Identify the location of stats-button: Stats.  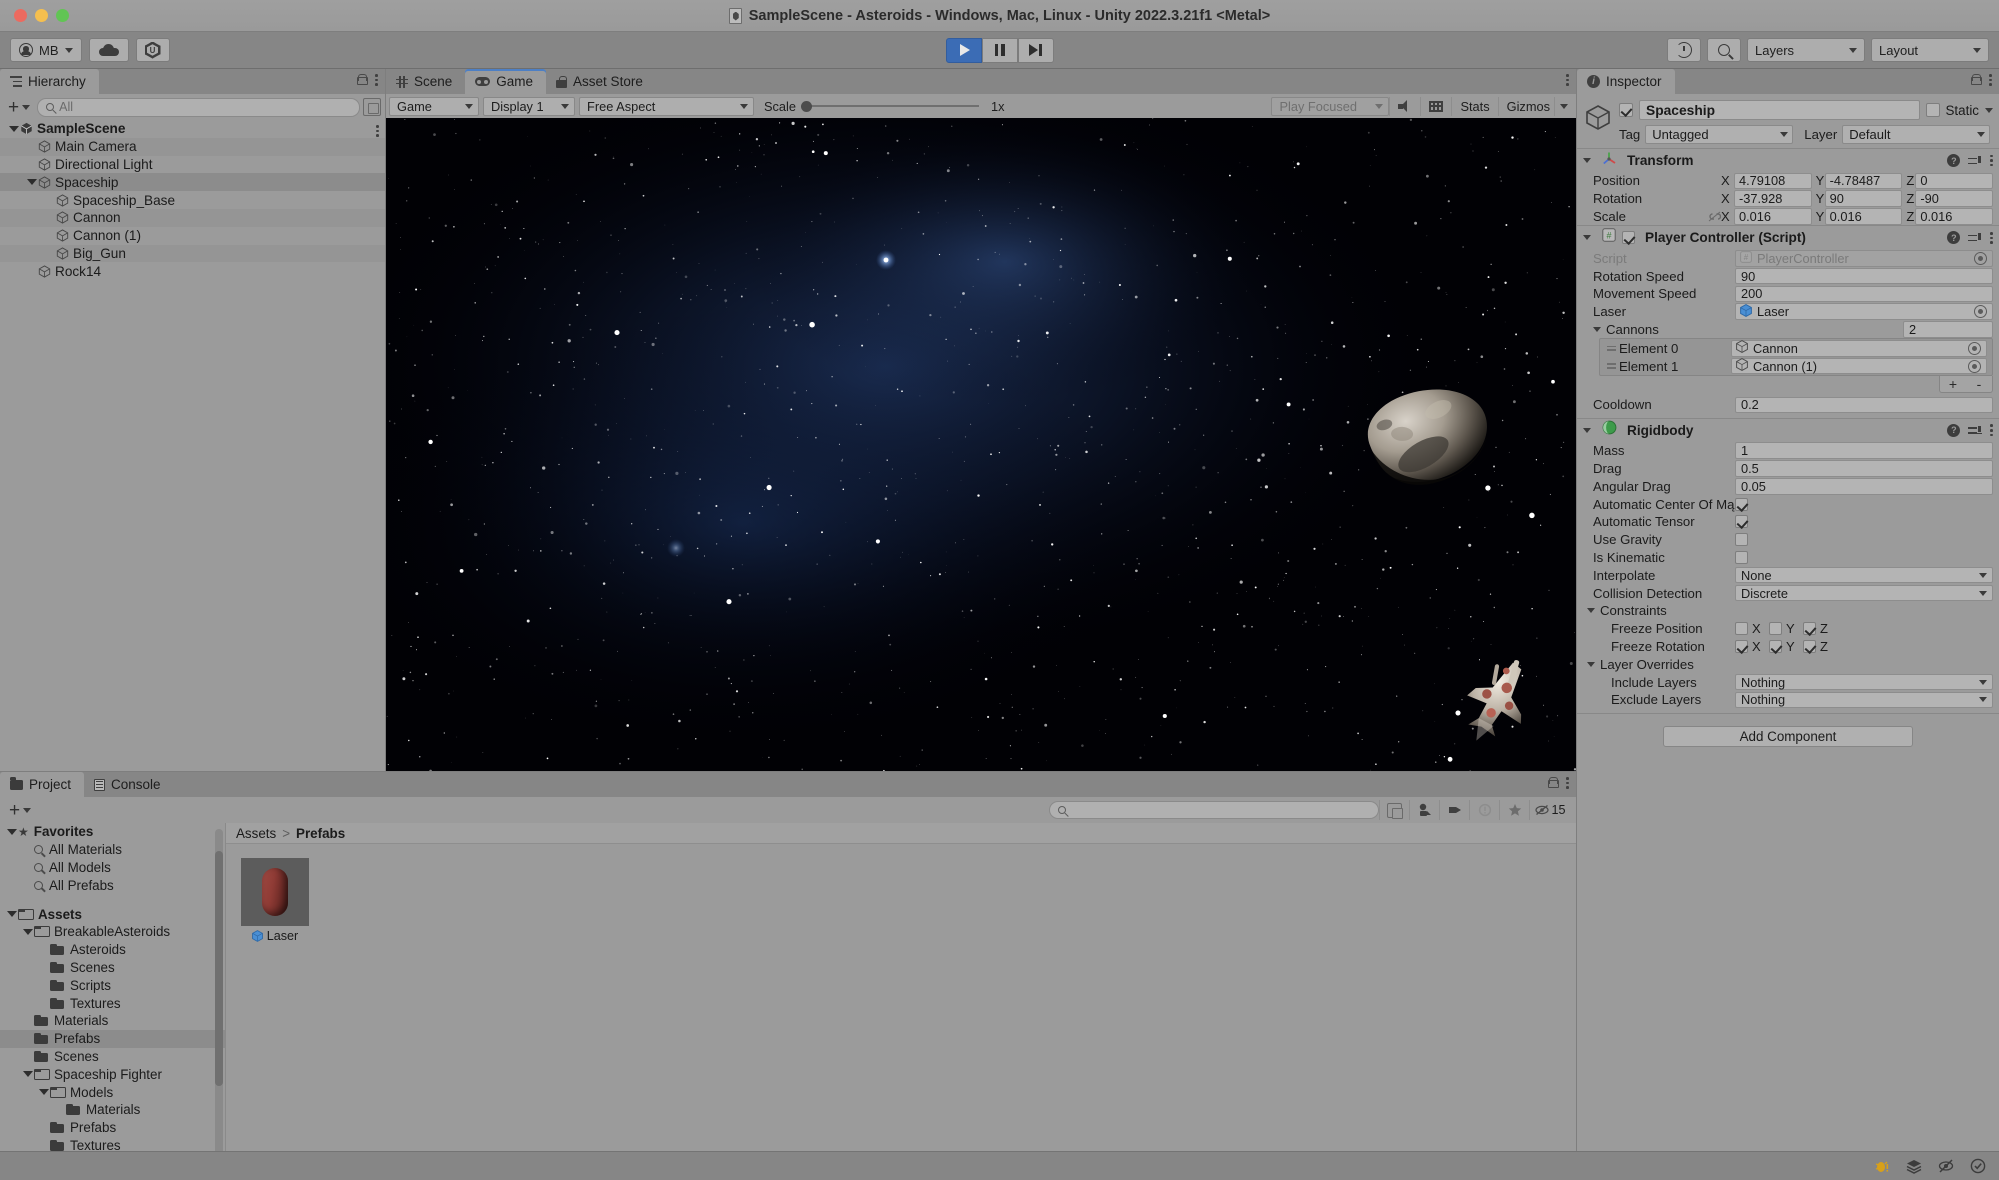
(1474, 106).